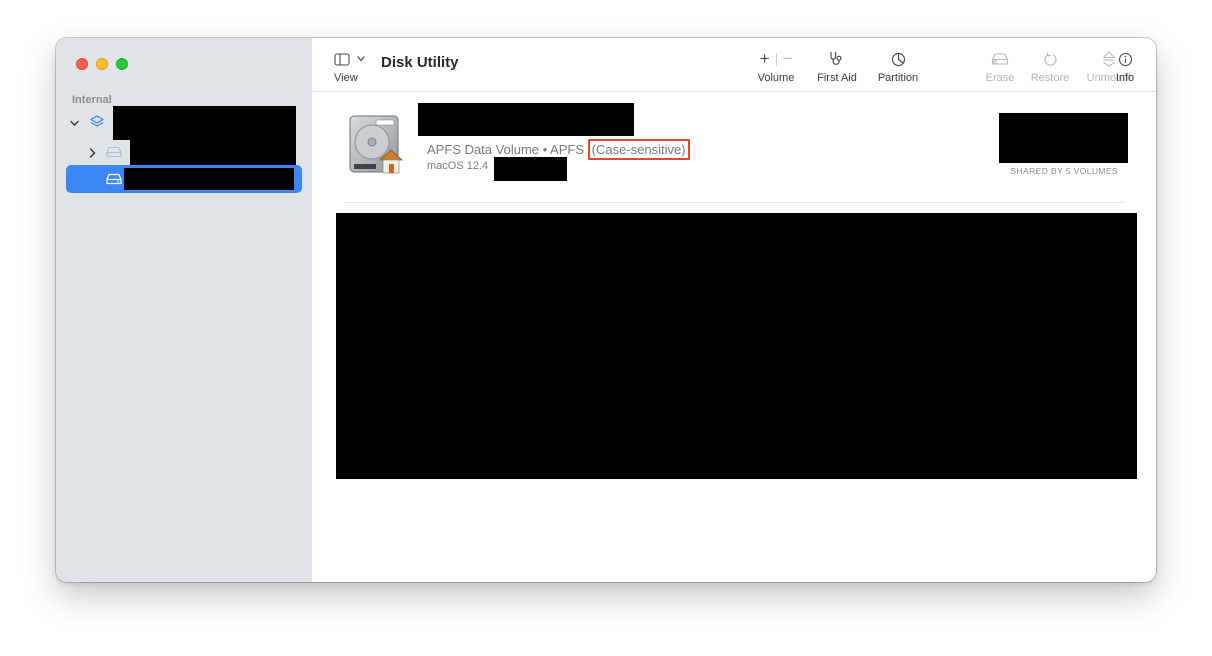 The image size is (1212, 656). What do you see at coordinates (342, 59) in the screenshot?
I see `sidebar-toggle-icon` at bounding box center [342, 59].